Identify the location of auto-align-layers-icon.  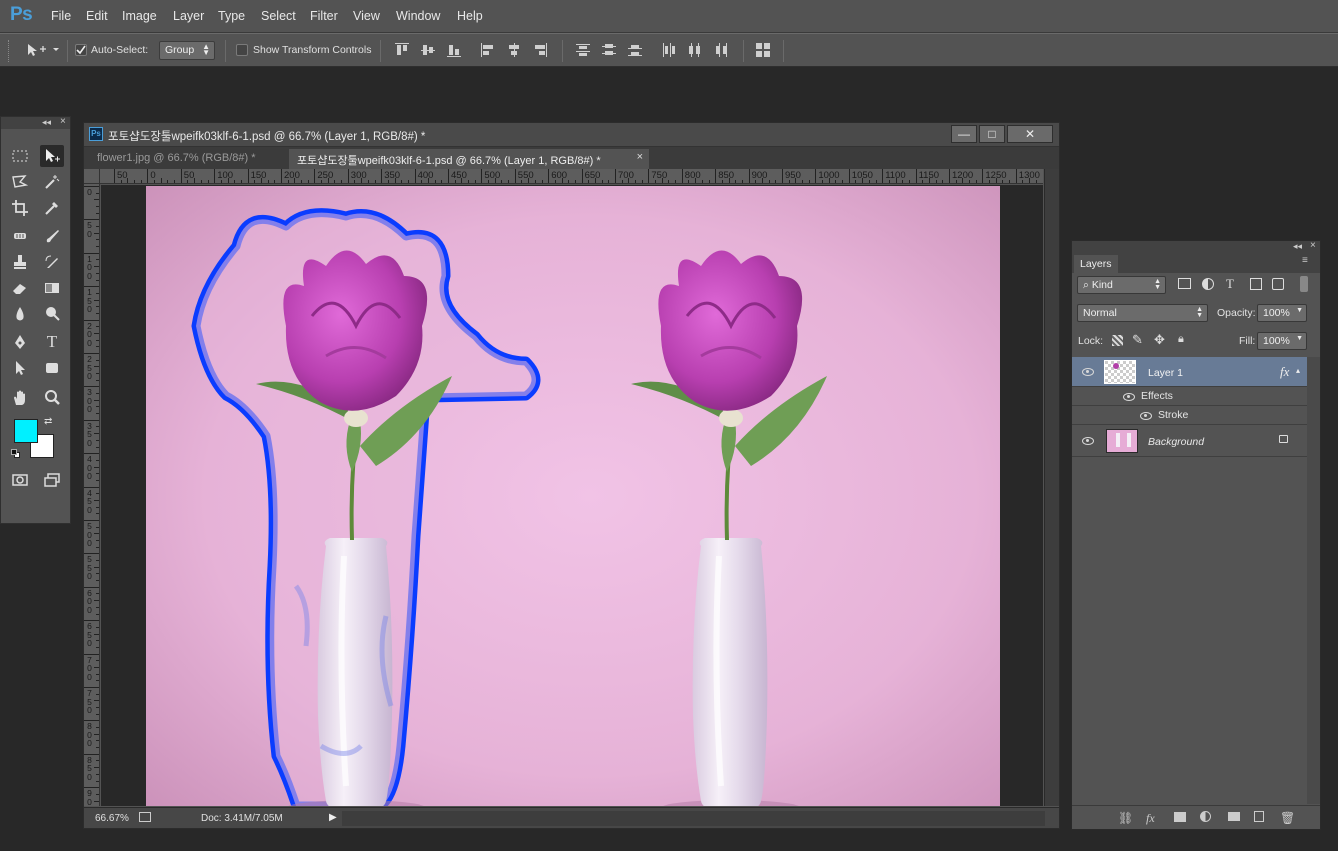
(763, 50).